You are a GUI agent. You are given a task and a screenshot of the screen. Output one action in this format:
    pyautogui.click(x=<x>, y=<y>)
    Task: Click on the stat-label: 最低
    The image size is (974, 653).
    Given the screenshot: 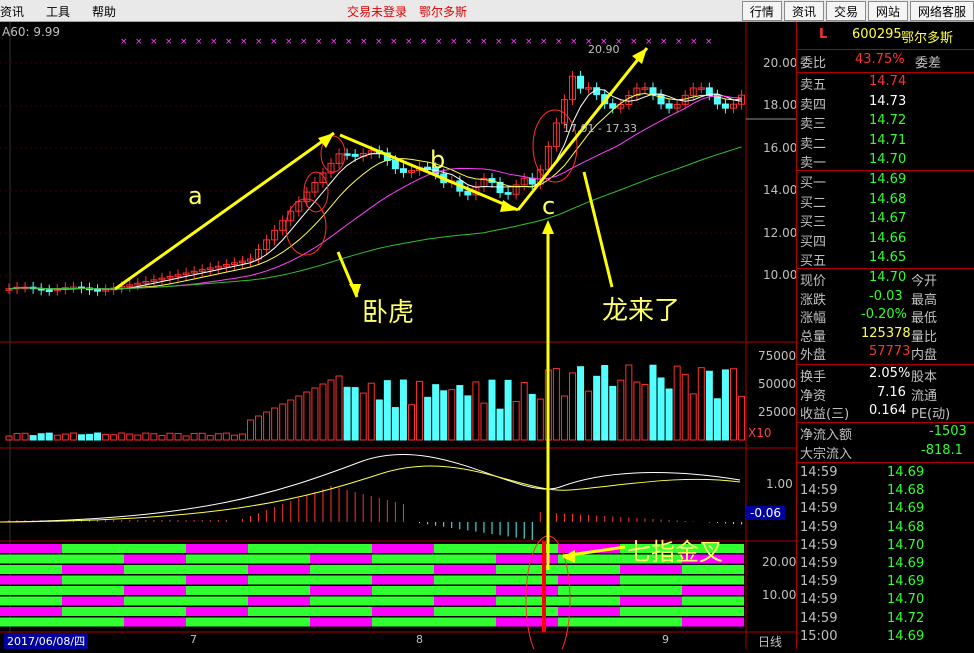 What is the action you would take?
    pyautogui.click(x=924, y=318)
    